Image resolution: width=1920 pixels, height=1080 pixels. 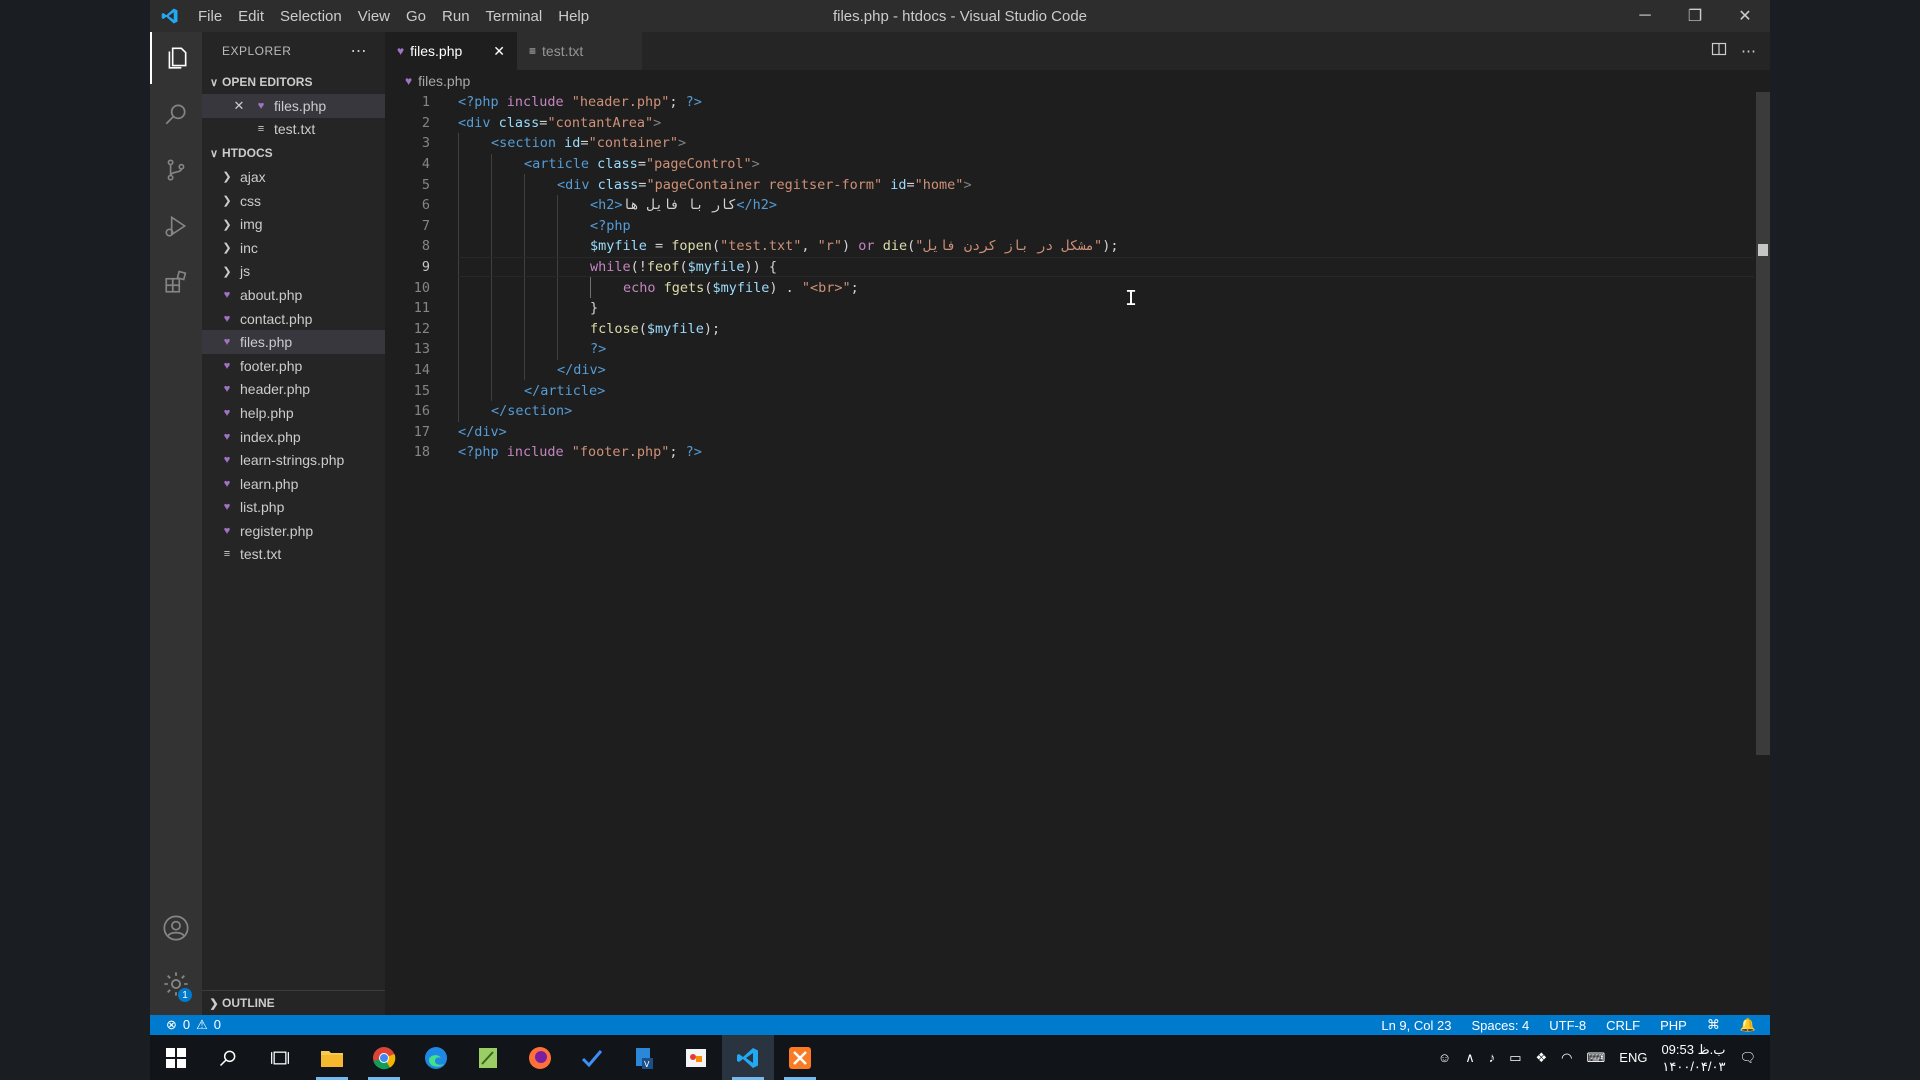 I want to click on svg-text: V, so click(x=647, y=1064).